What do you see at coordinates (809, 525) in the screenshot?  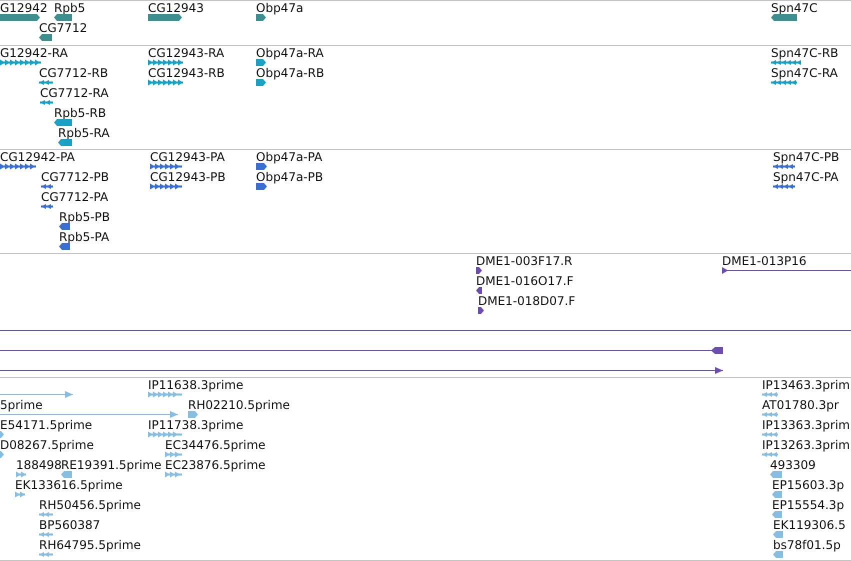 I see `feature-label: EK119306.5` at bounding box center [809, 525].